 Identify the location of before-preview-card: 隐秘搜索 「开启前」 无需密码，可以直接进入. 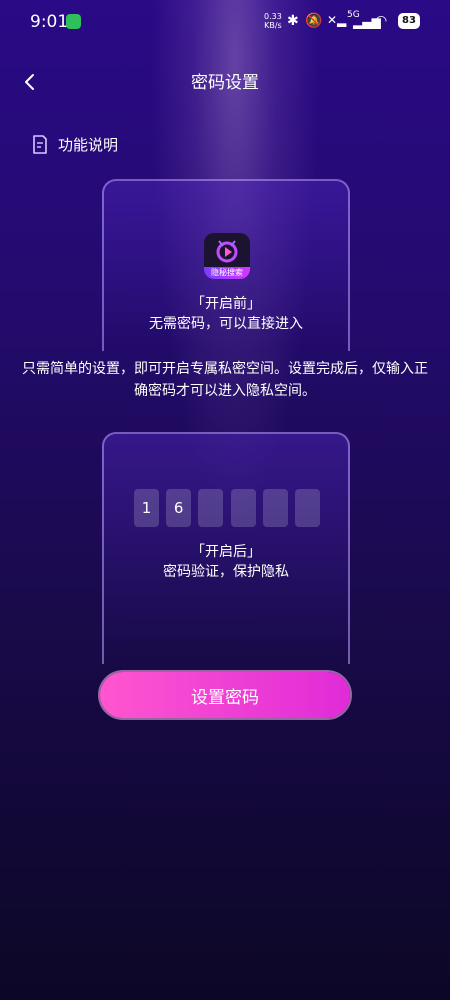
(226, 265).